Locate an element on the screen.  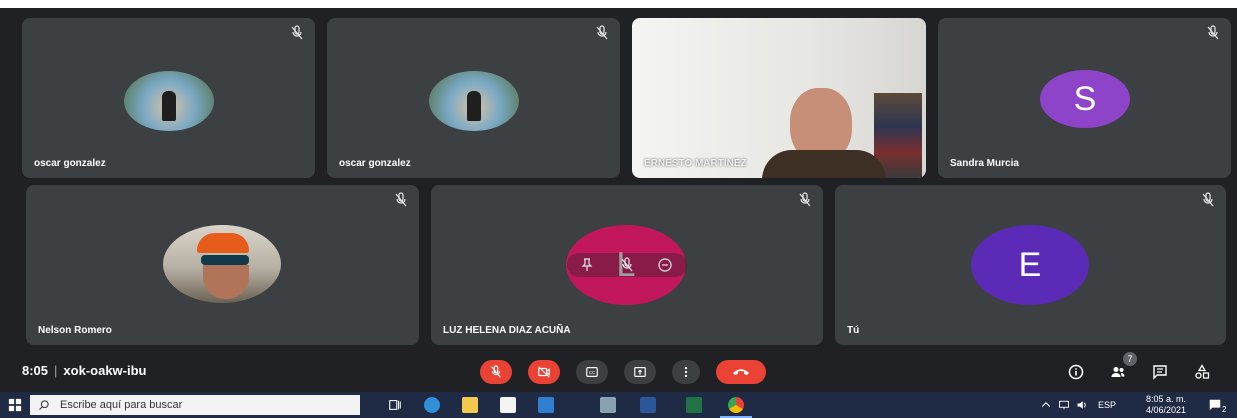
people-icon is located at coordinates (1118, 372).